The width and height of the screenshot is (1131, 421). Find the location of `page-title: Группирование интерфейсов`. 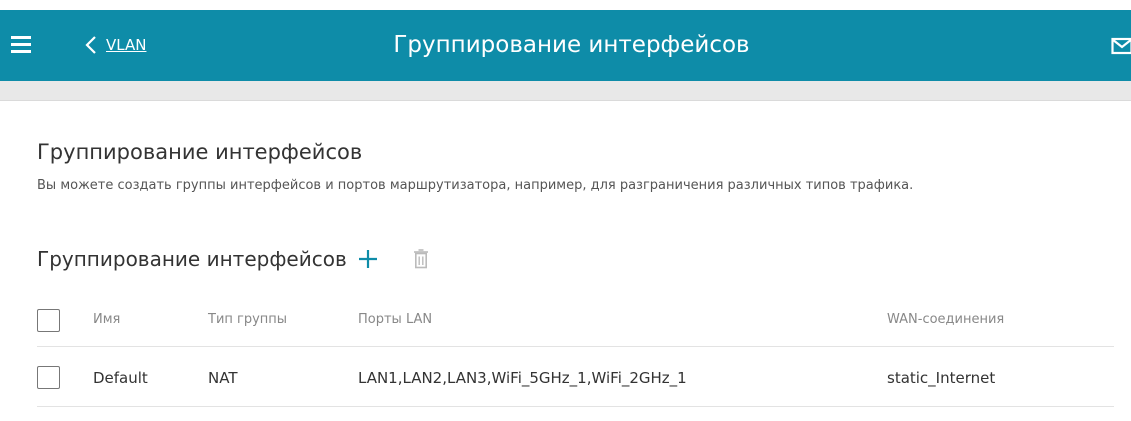

page-title: Группирование интерфейсов is located at coordinates (200, 152).